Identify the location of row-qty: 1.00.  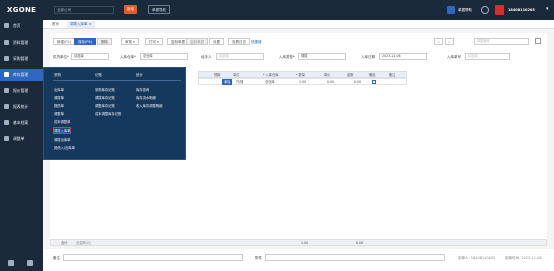
(302, 82).